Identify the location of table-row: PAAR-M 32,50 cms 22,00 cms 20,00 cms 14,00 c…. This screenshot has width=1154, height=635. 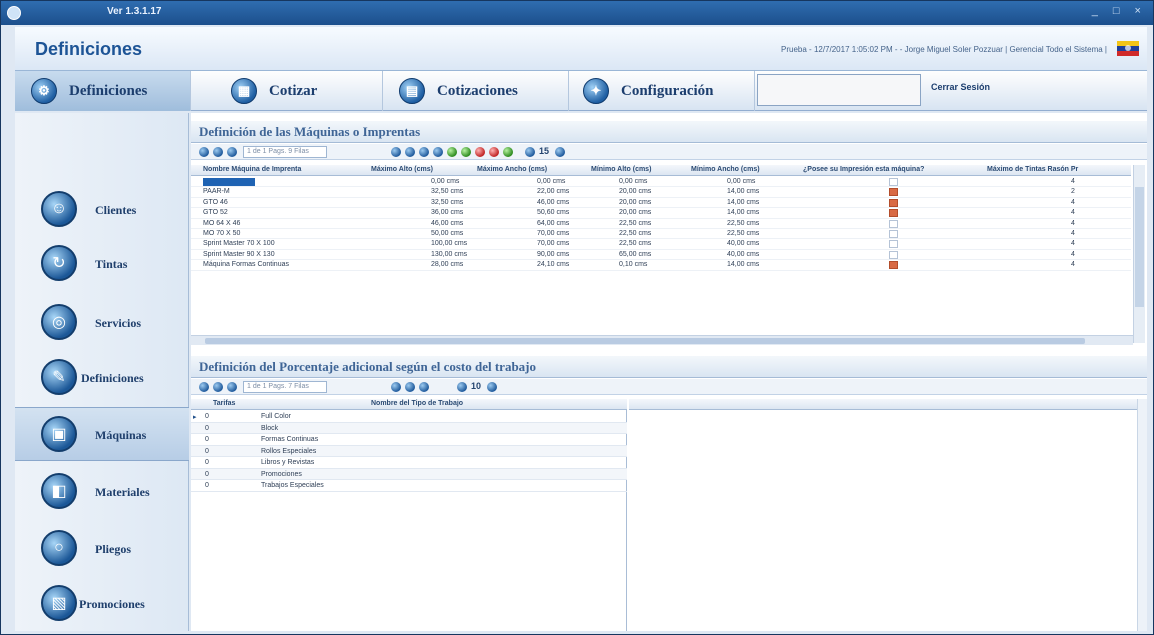
(661, 192).